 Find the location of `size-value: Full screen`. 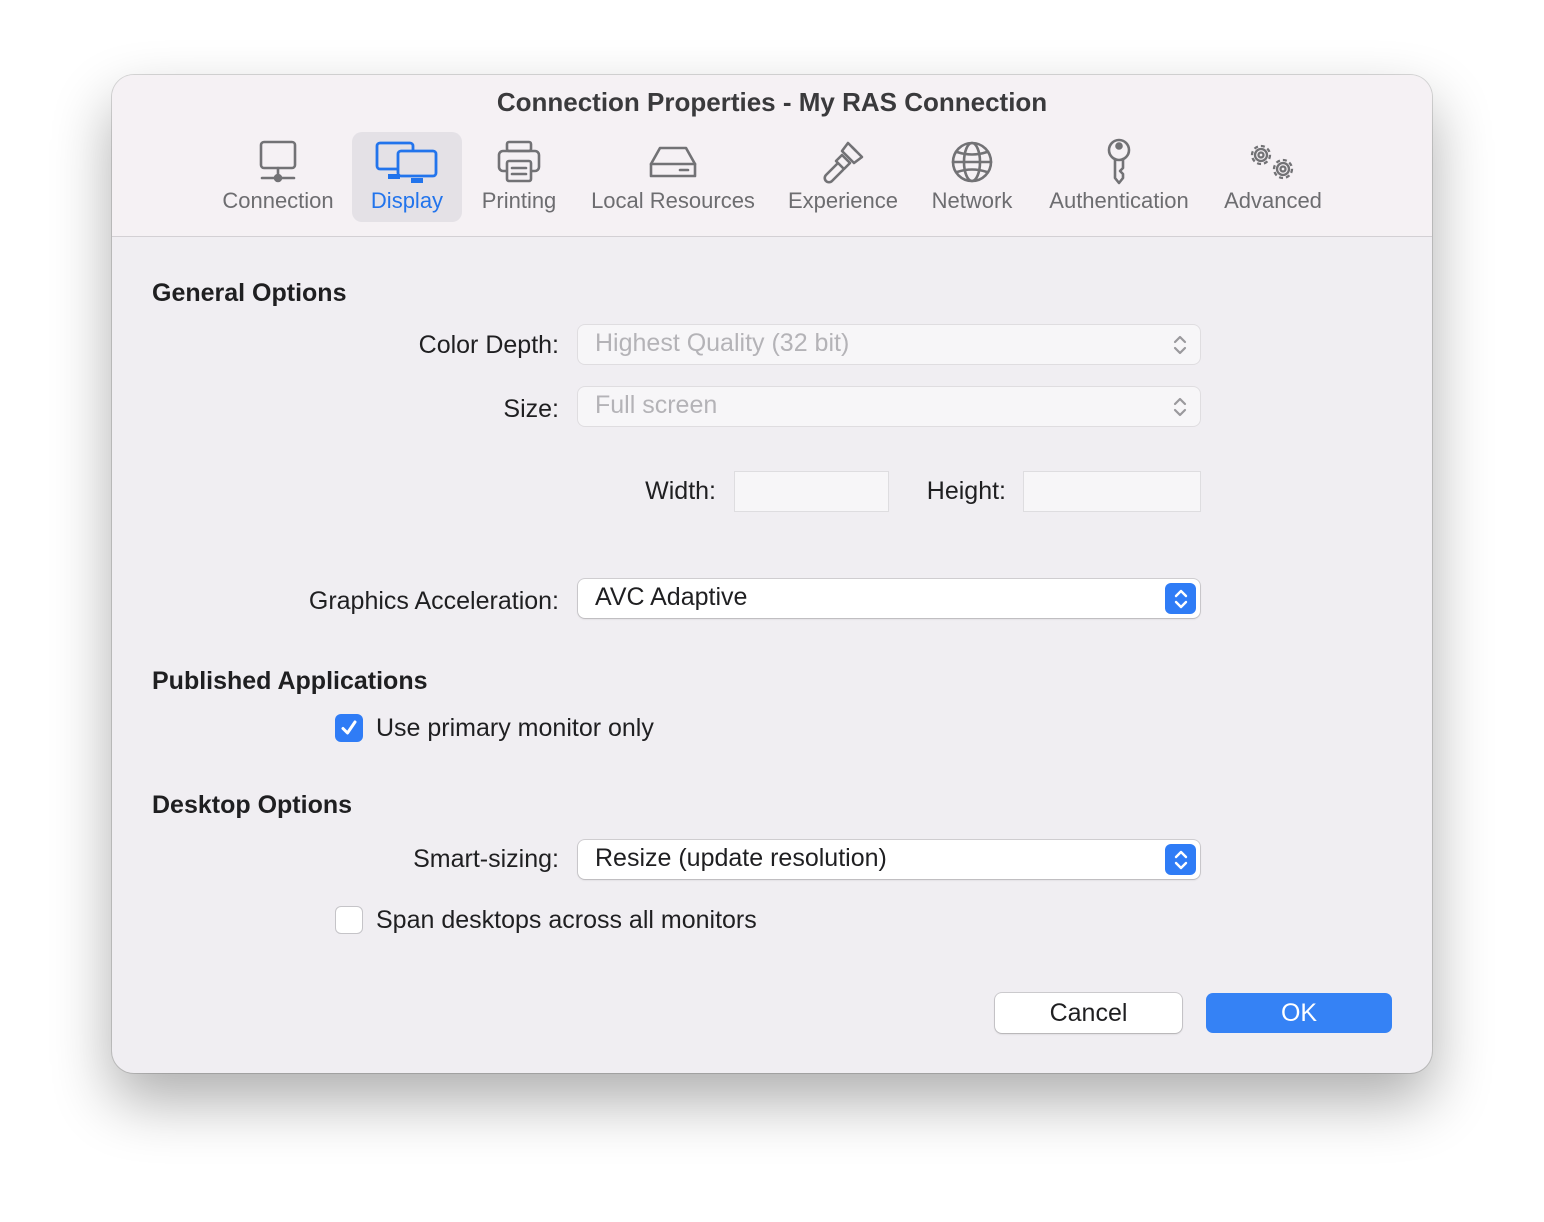

size-value: Full screen is located at coordinates (656, 405).